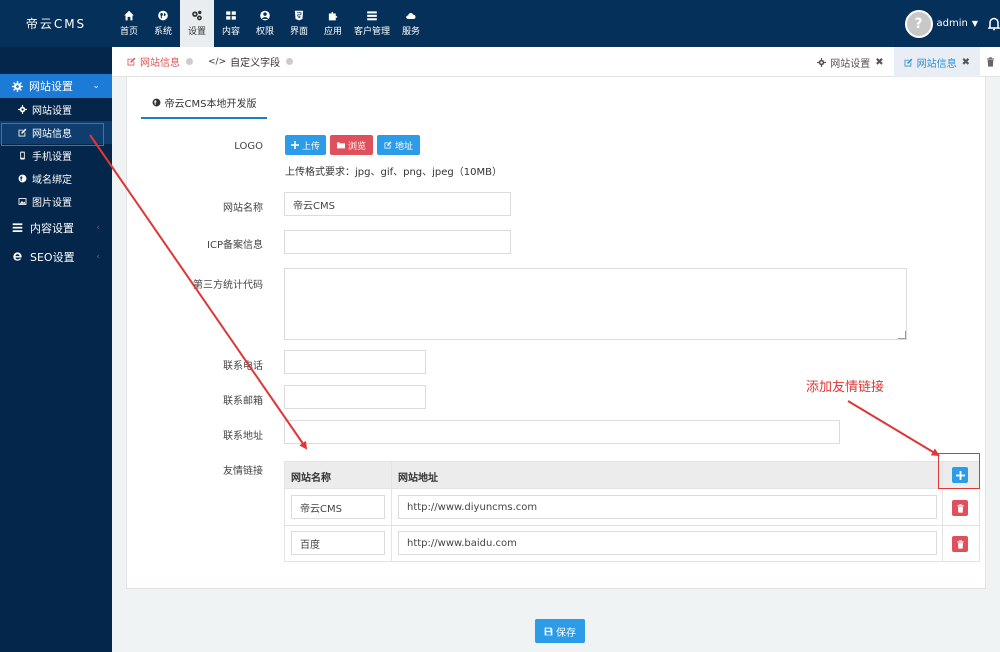  Describe the element at coordinates (902, 335) in the screenshot. I see `resize-handle-icon` at that location.